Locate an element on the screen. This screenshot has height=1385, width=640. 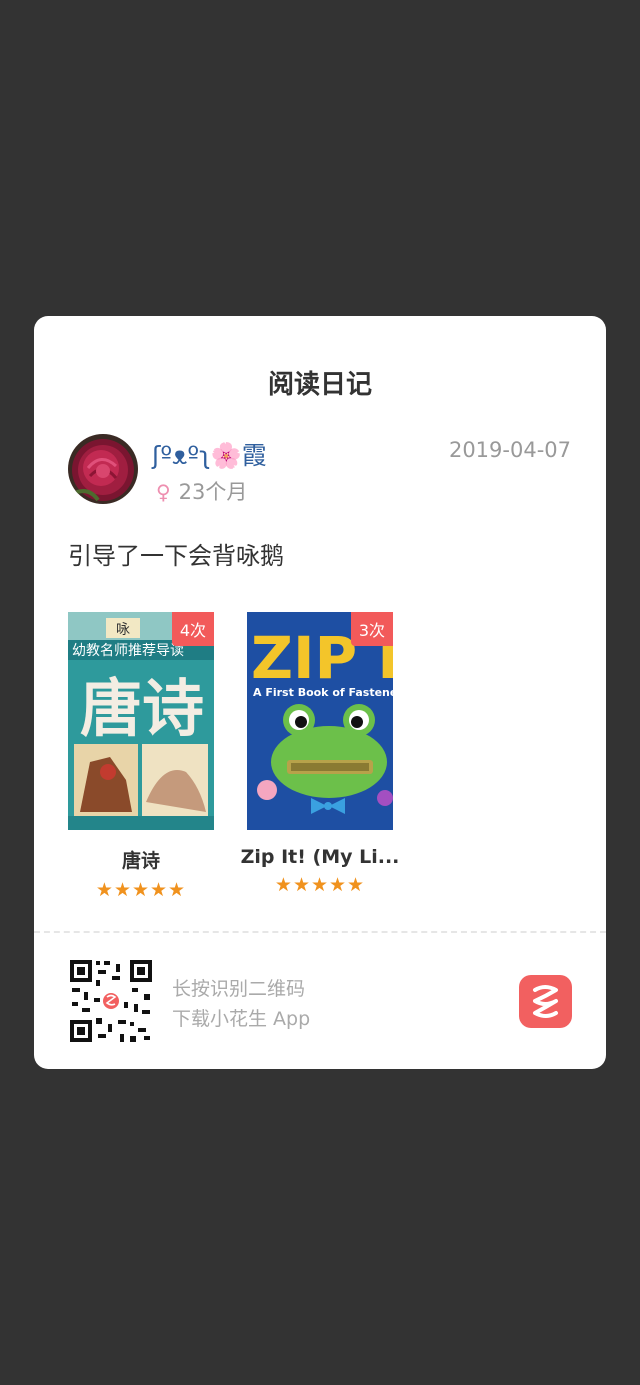
qr-line1: 长按识别二维码 is located at coordinates (239, 989).